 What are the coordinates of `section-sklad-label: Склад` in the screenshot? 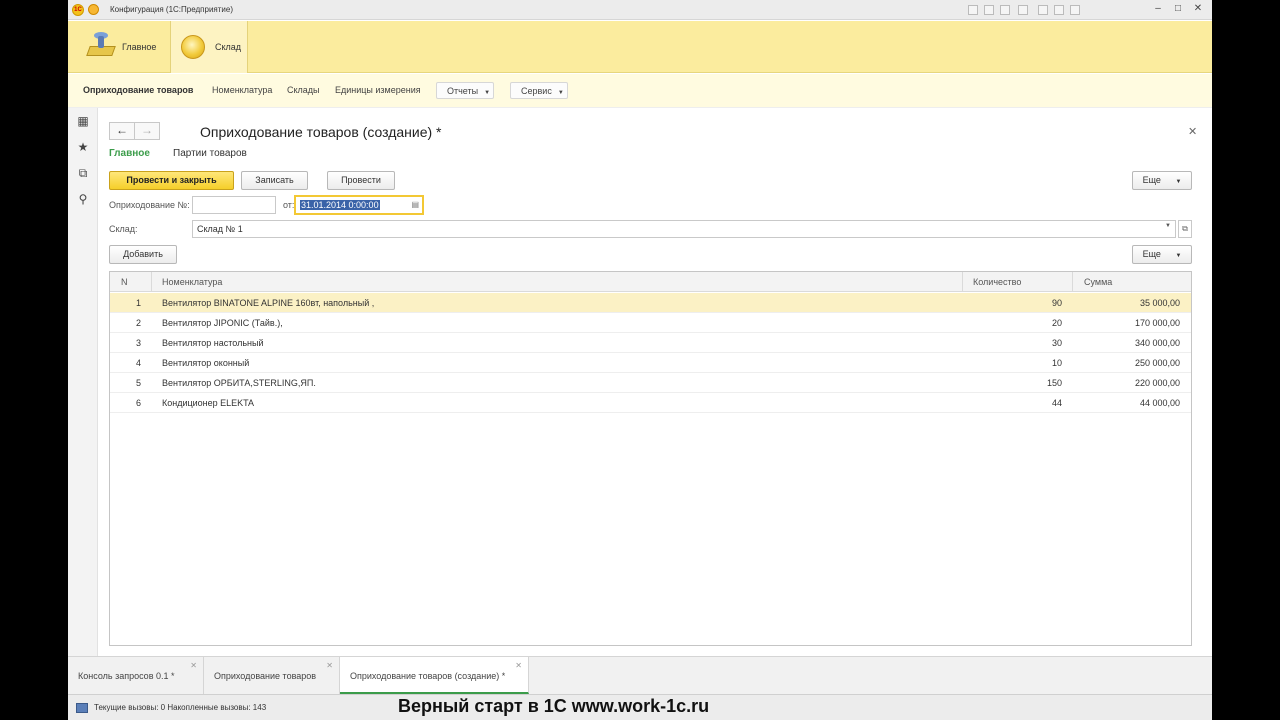 It's located at (228, 47).